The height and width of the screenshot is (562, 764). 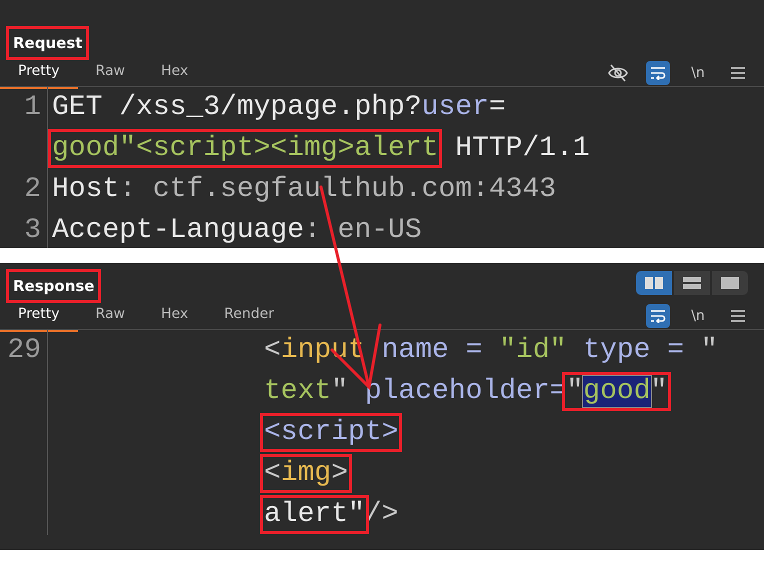 What do you see at coordinates (24, 350) in the screenshot?
I see `line-number: 29` at bounding box center [24, 350].